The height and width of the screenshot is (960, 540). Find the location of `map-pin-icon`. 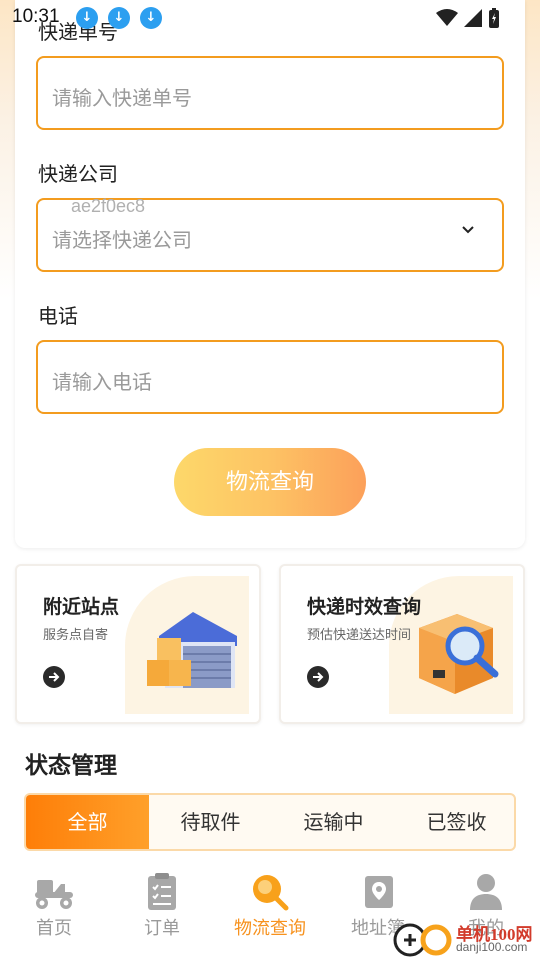

map-pin-icon is located at coordinates (379, 892).